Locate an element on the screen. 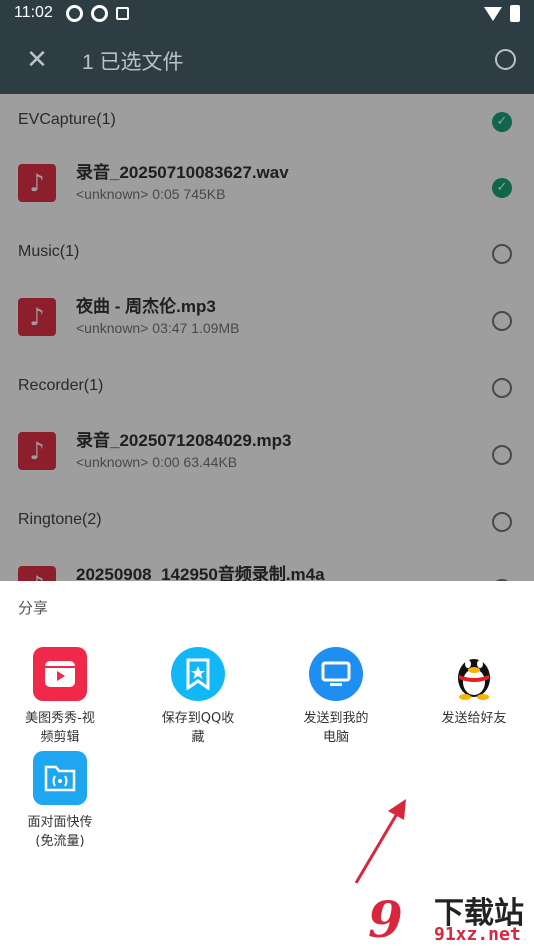 The width and height of the screenshot is (534, 950). bookmark-star-icon is located at coordinates (198, 674).